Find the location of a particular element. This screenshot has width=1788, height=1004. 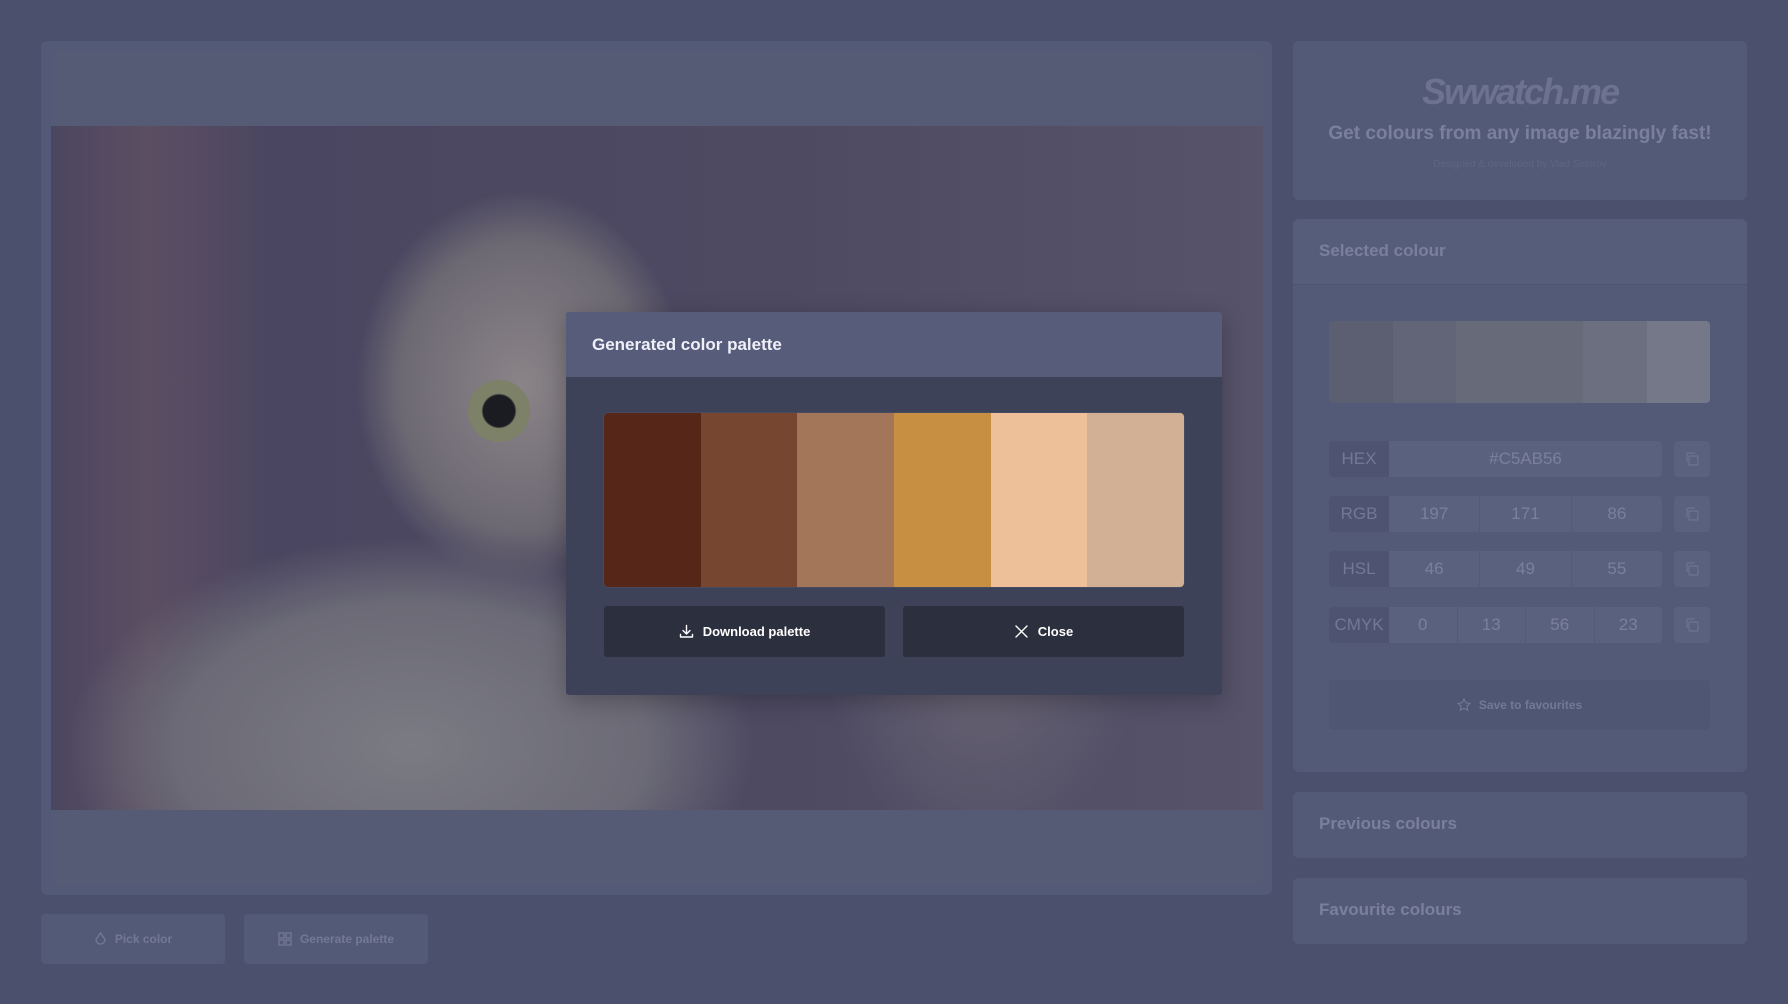

hsl-s-value: 49 is located at coordinates (1524, 569).